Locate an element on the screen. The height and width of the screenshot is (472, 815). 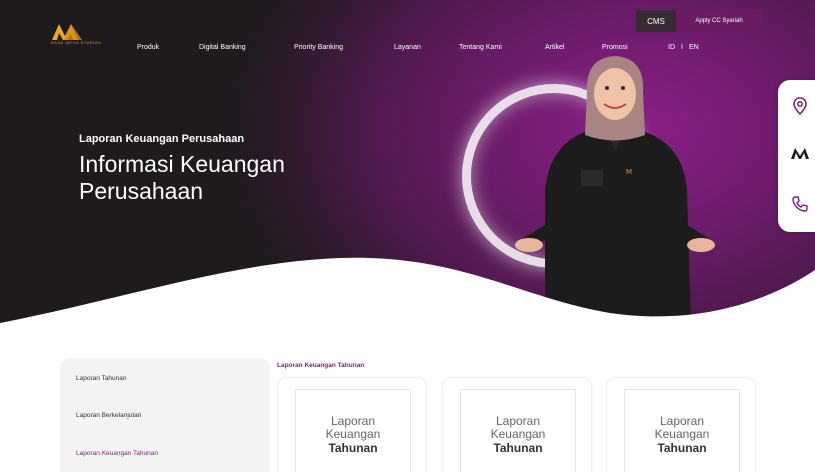
cms-button: CMS is located at coordinates (656, 21).